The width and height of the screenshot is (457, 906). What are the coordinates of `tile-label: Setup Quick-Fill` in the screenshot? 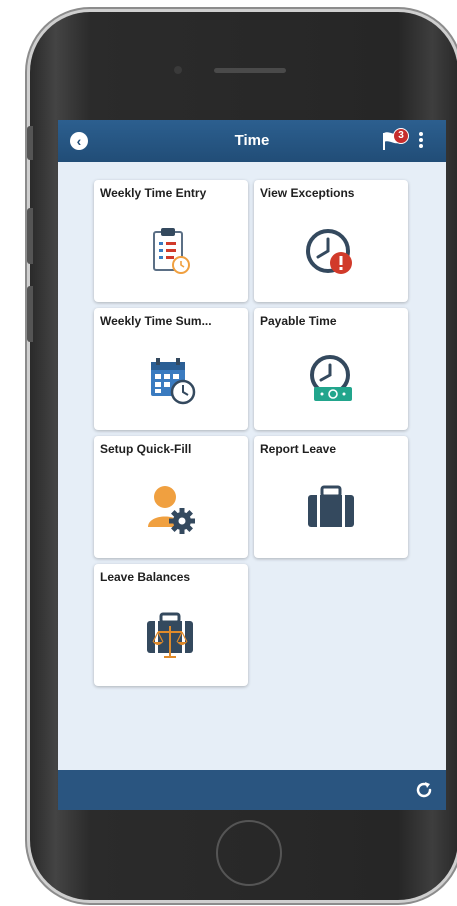 It's located at (146, 449).